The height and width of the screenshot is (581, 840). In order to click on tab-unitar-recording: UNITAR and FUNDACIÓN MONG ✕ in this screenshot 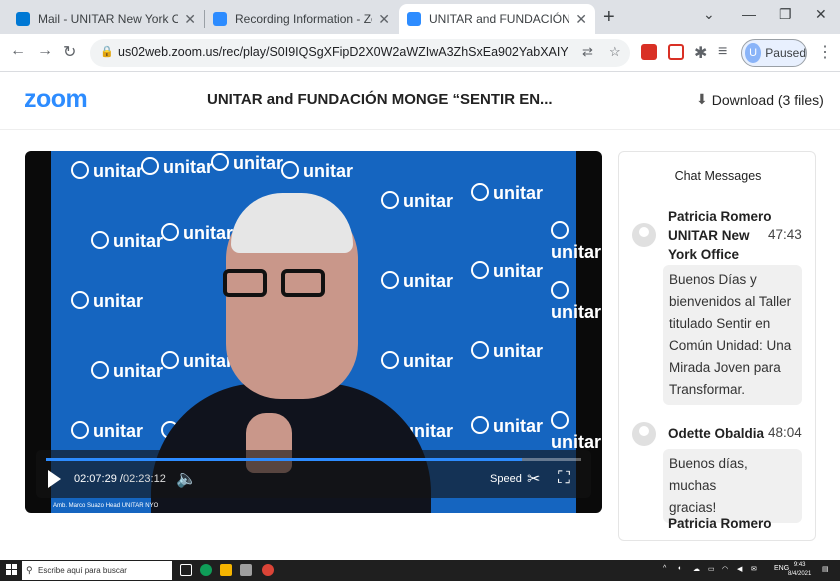, I will do `click(497, 19)`.